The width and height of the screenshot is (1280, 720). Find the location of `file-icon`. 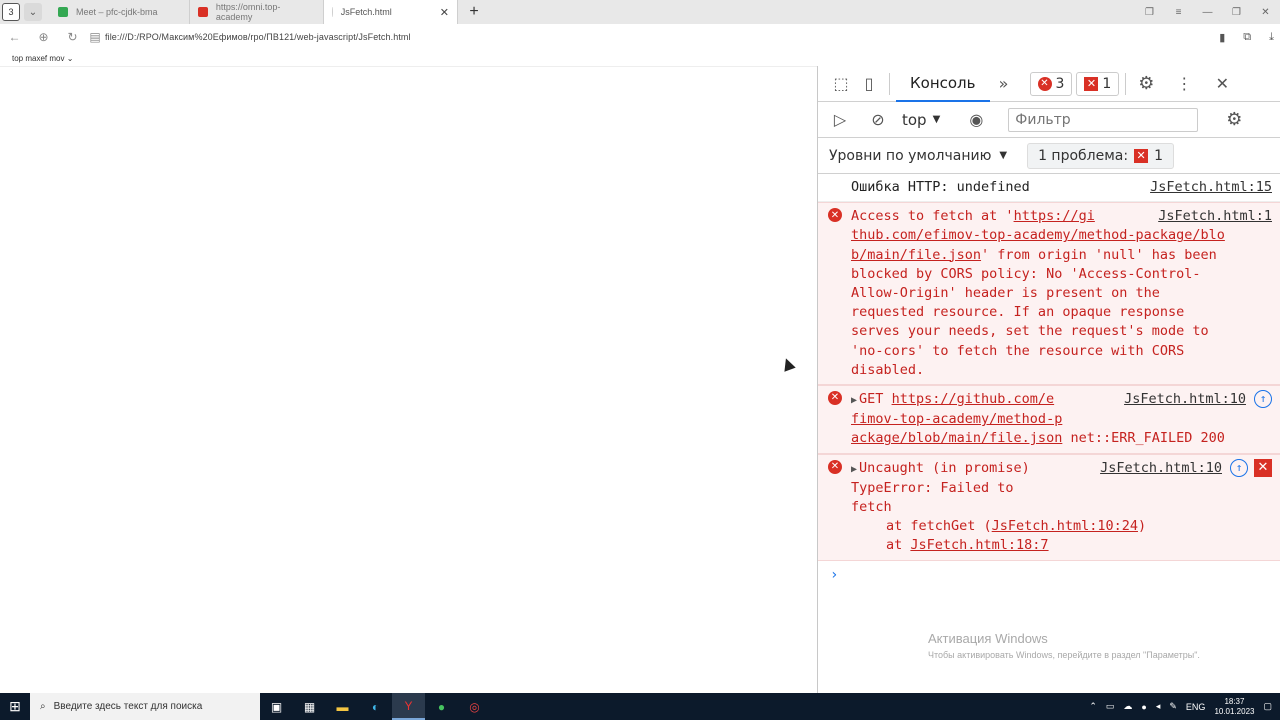

file-icon is located at coordinates (332, 12).